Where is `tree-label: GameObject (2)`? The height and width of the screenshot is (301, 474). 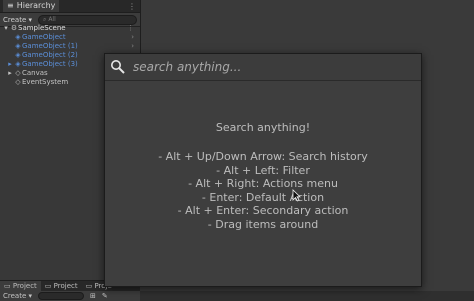
tree-label: GameObject (2) is located at coordinates (50, 55).